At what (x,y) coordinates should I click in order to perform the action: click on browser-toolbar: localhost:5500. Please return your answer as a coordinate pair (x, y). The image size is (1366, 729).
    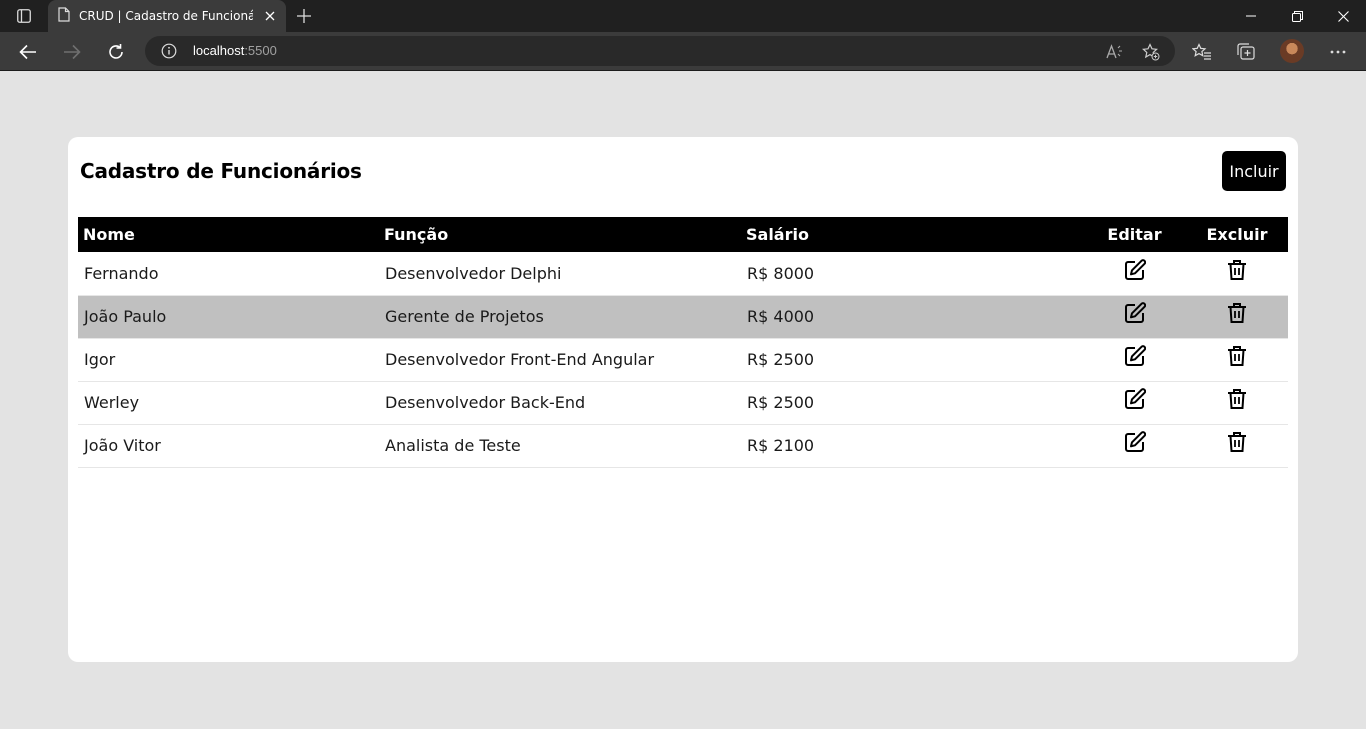
    Looking at the image, I should click on (683, 51).